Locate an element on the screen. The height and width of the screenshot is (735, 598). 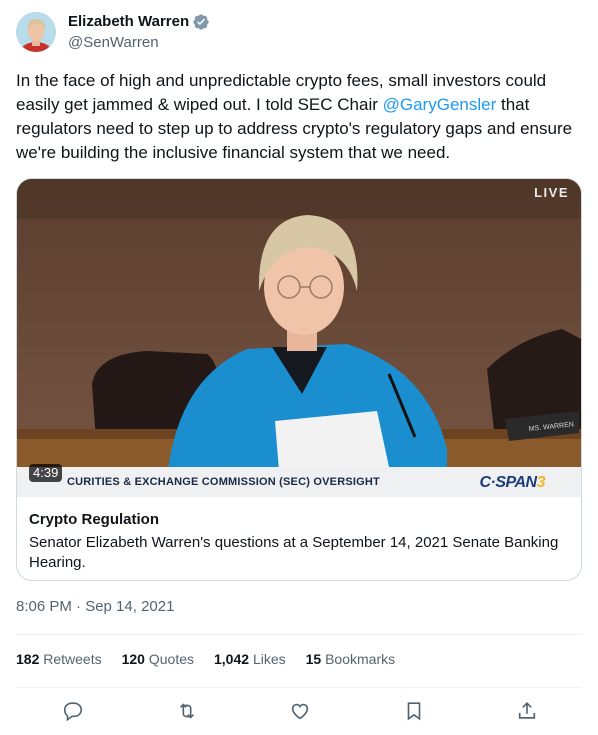
reply-button is located at coordinates (73, 711).